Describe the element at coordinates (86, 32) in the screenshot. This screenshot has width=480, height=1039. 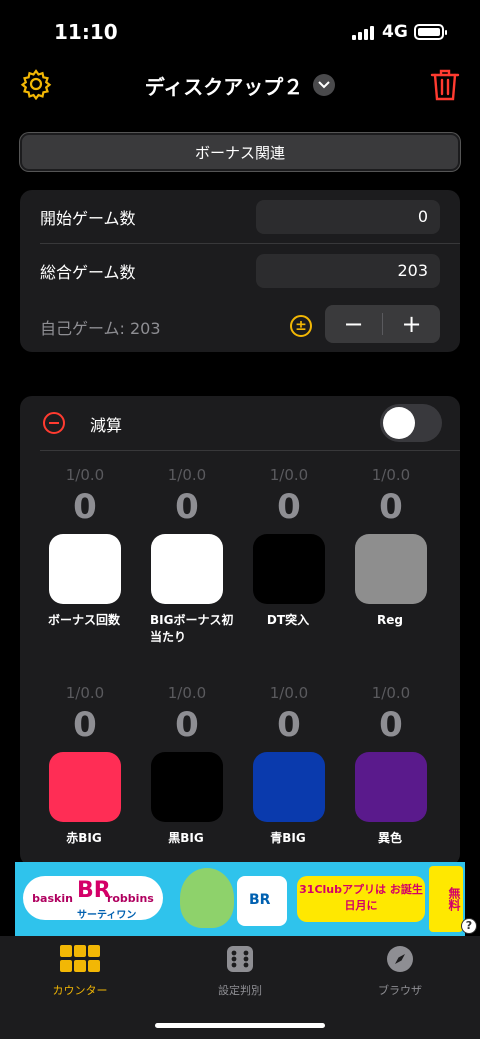
I see `status-time: 11:10` at that location.